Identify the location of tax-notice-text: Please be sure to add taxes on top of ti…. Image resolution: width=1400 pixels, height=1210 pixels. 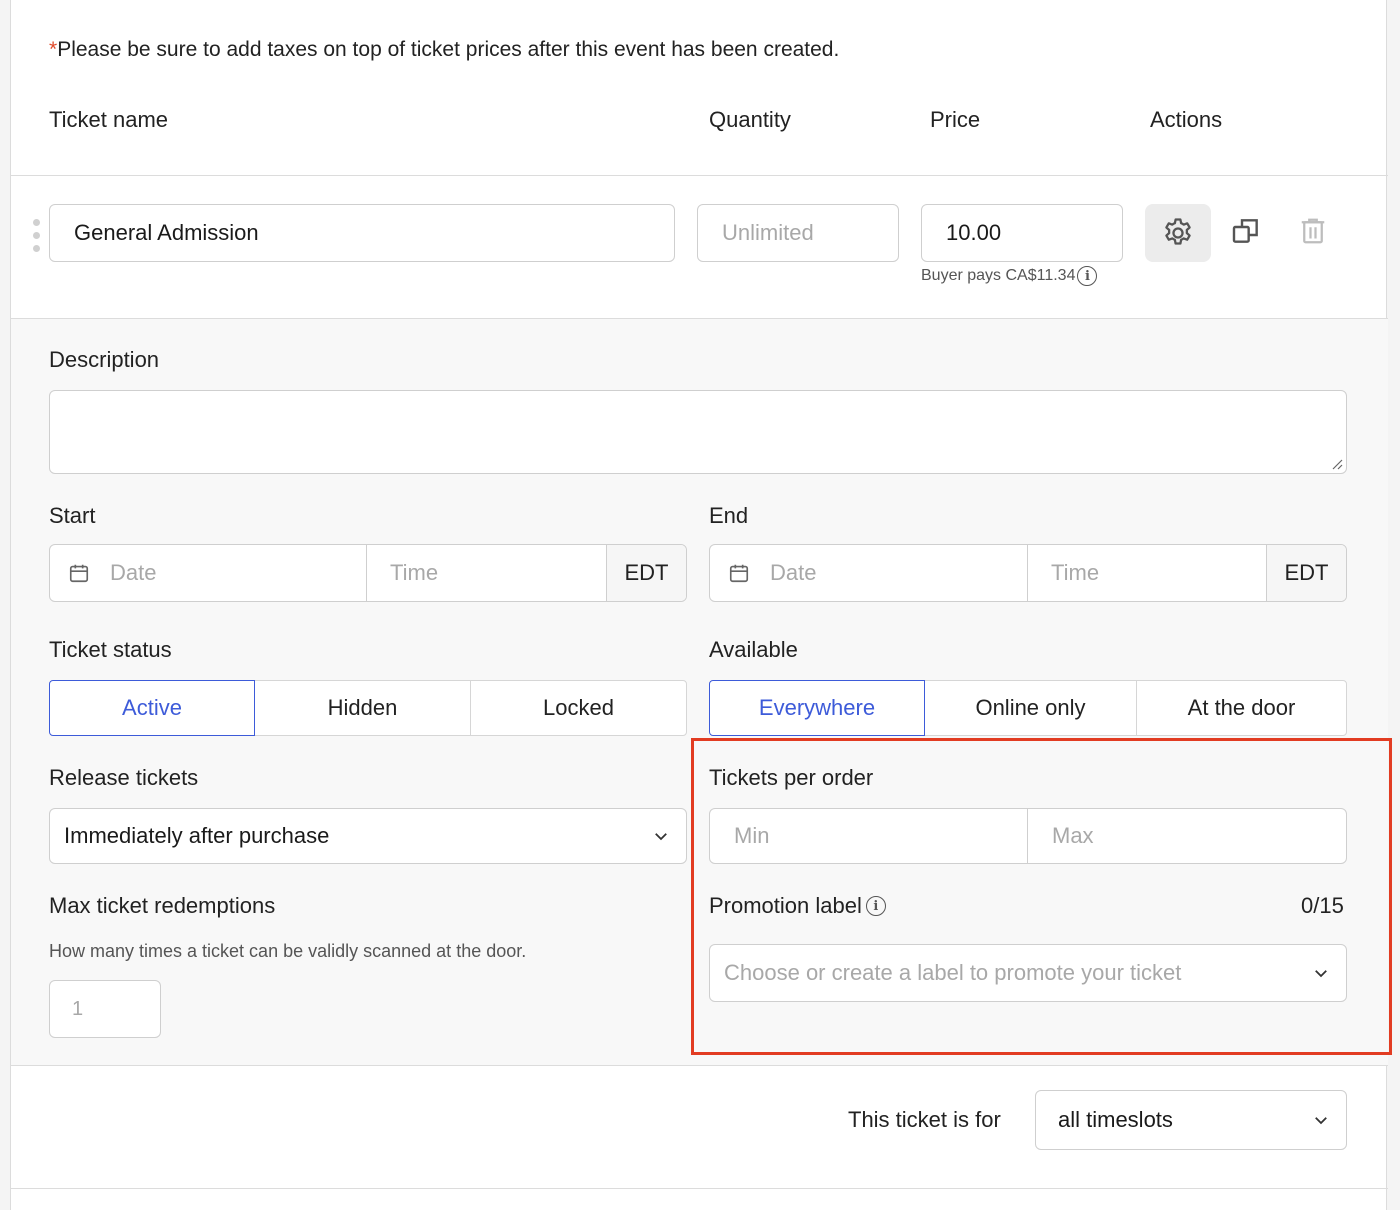
(448, 49).